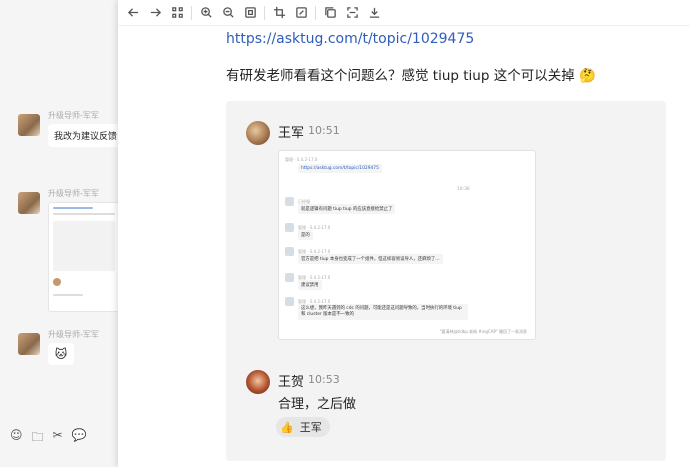 The width and height of the screenshot is (690, 467). Describe the element at coordinates (411, 76) in the screenshot. I see `question-text: 有研发老师看看这个问题么？感觉 tiup tiup 这个可以关掉 🤔` at that location.